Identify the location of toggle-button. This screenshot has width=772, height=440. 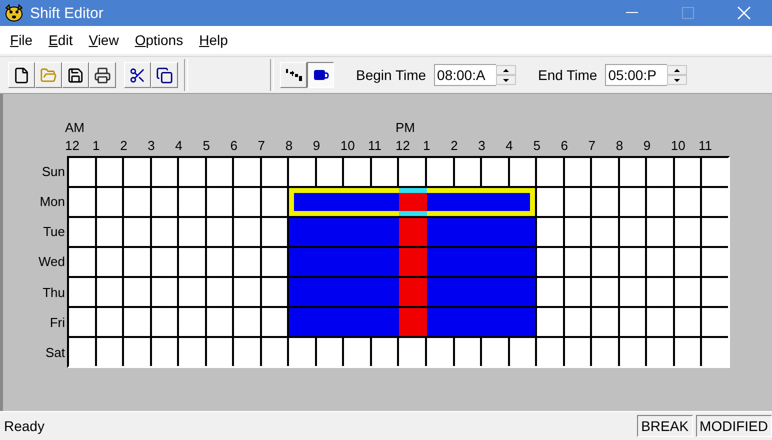
(320, 75).